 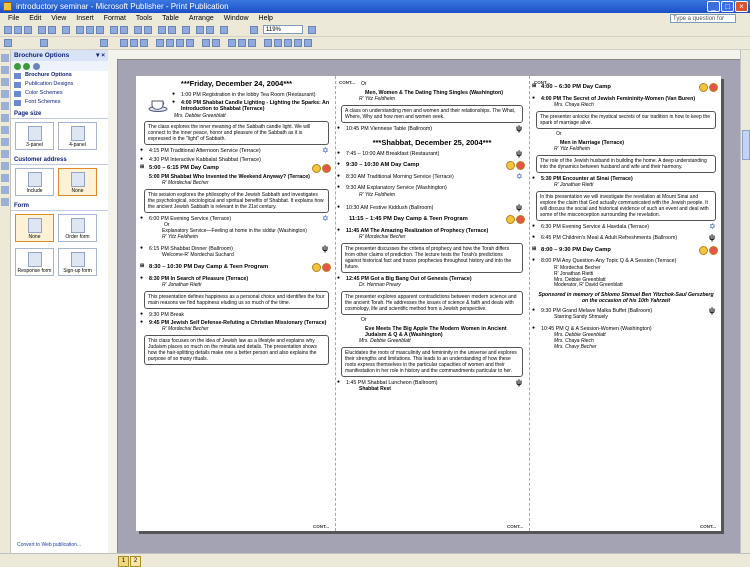 What do you see at coordinates (77, 182) in the screenshot?
I see `customer-address-none: None` at bounding box center [77, 182].